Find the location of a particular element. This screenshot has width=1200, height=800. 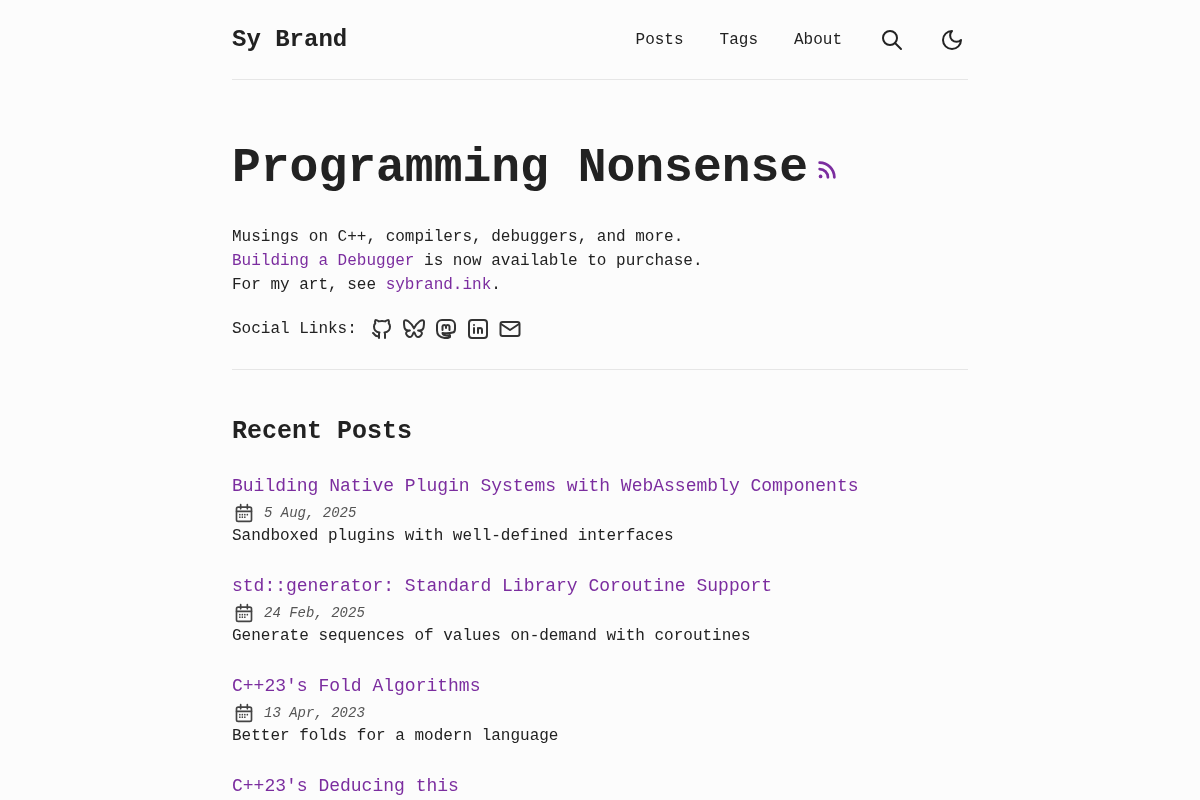

rss-icon is located at coordinates (827, 170).